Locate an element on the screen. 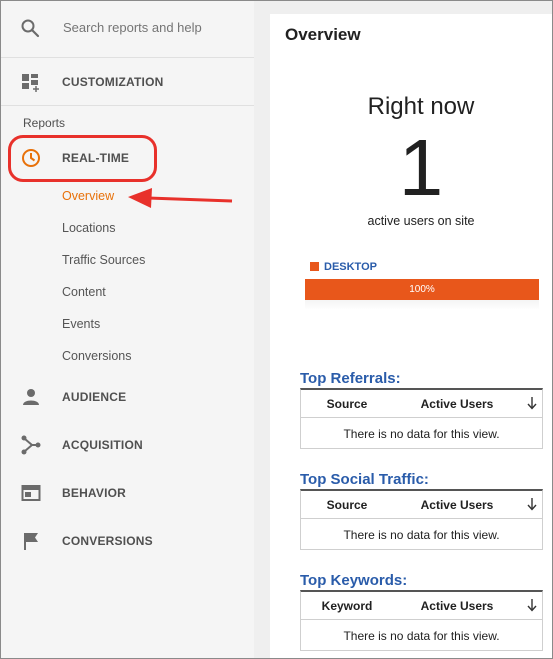 The height and width of the screenshot is (659, 553). search-bar: Search reports and help is located at coordinates (127, 29).